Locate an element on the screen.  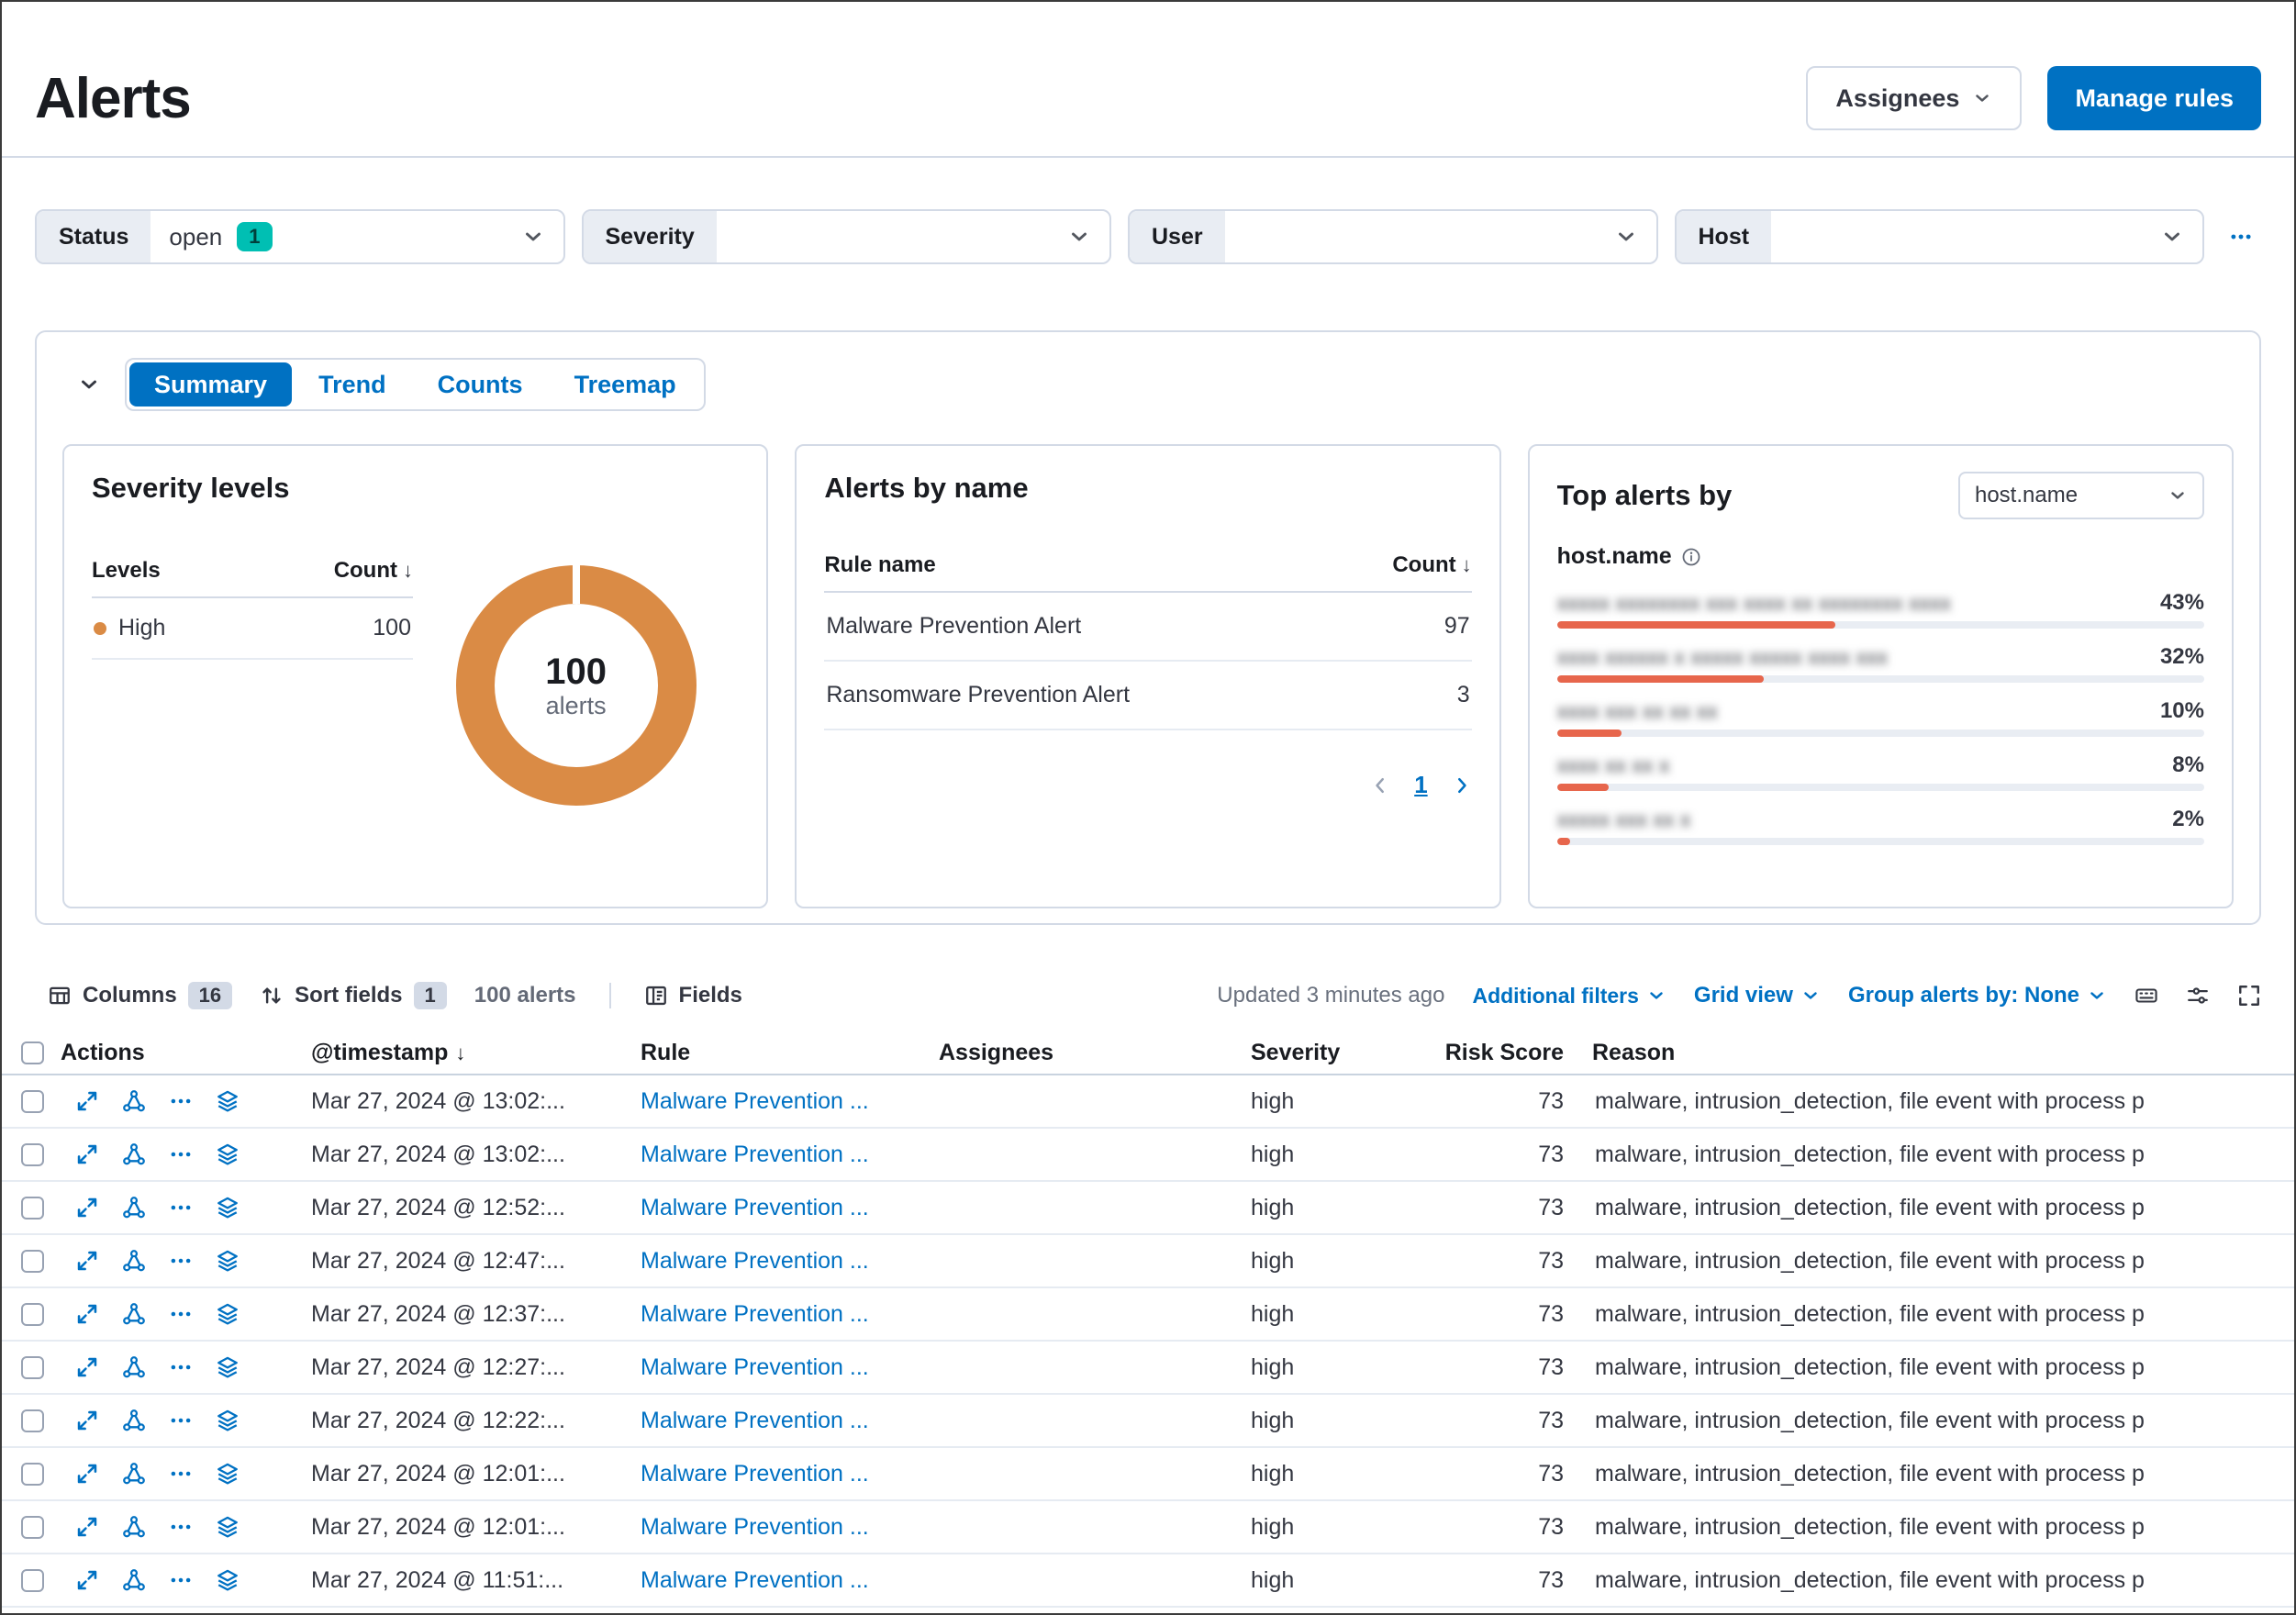
columns-button: Columns 16 is located at coordinates (140, 995).